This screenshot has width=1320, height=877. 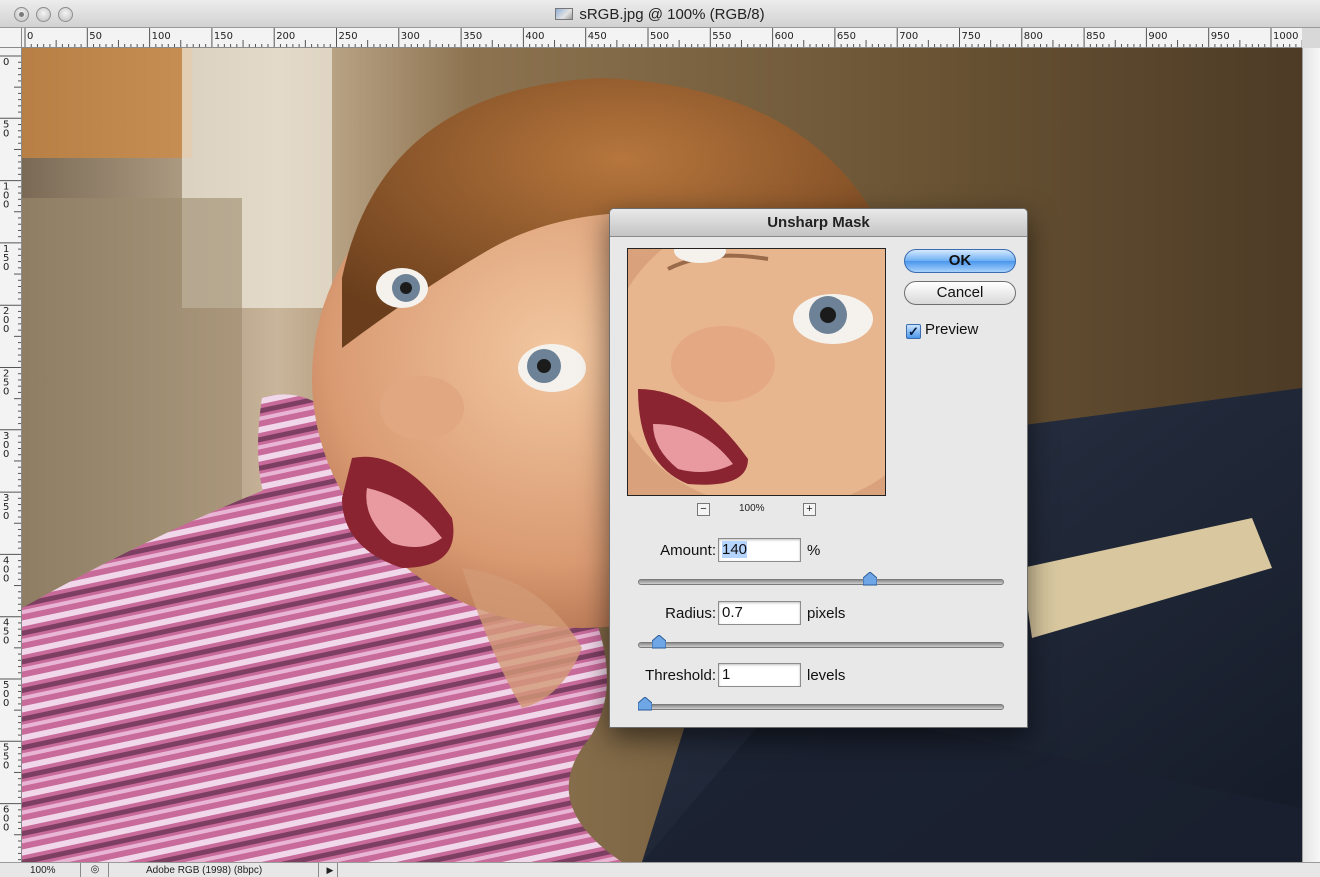 What do you see at coordinates (688, 550) in the screenshot?
I see `amount-label: Amount:` at bounding box center [688, 550].